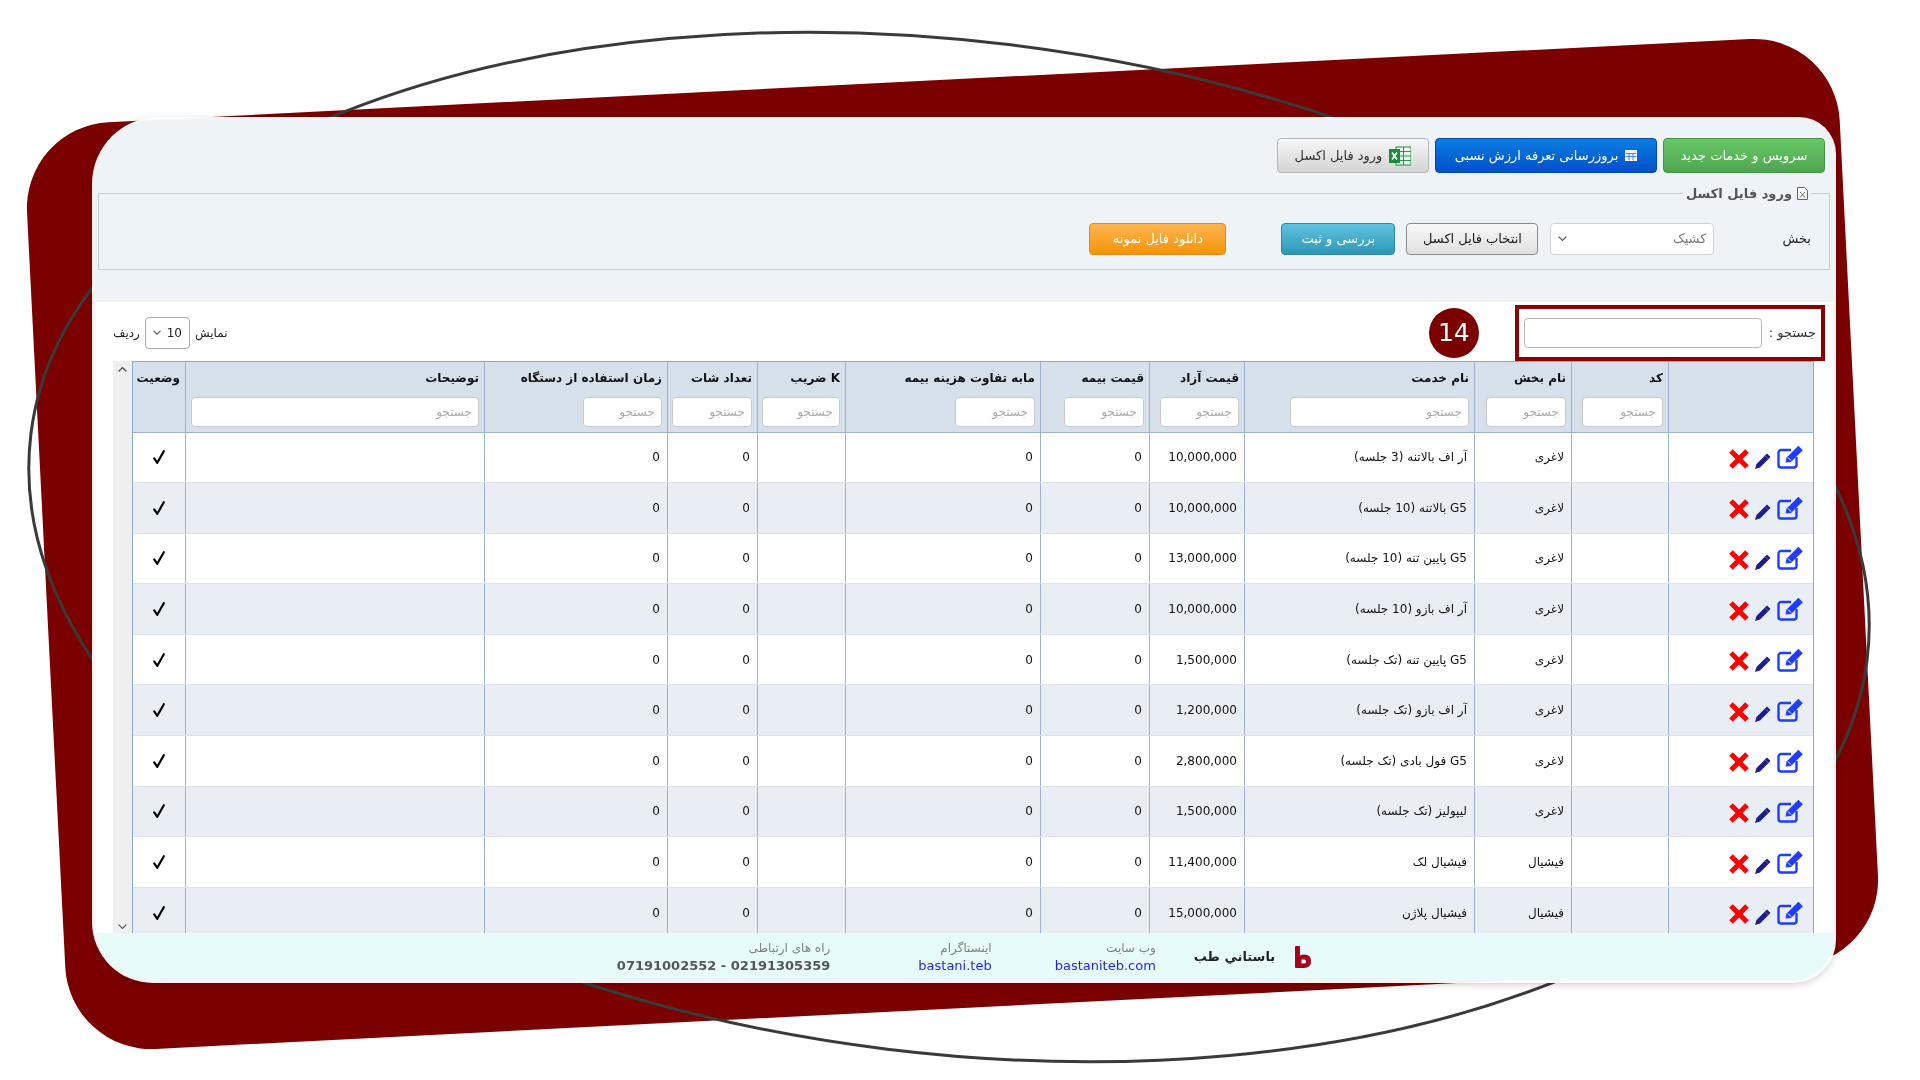 The image size is (1920, 1080). What do you see at coordinates (1303, 956) in the screenshot?
I see `logo-icon` at bounding box center [1303, 956].